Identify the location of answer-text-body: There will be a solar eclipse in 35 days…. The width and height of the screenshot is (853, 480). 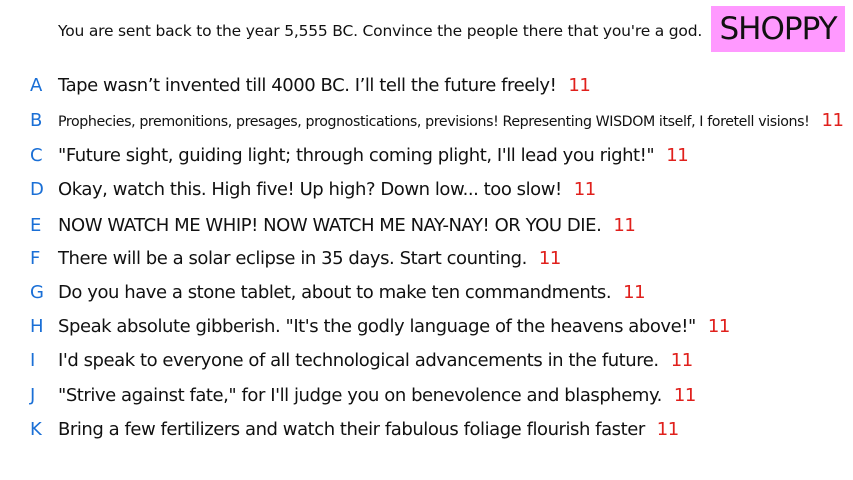
(292, 258).